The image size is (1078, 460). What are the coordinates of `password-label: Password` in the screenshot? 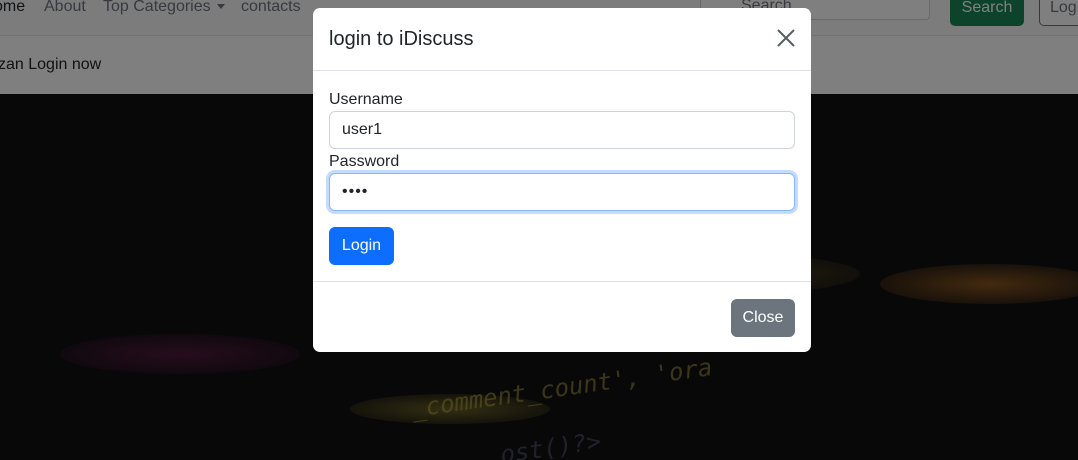 It's located at (364, 161).